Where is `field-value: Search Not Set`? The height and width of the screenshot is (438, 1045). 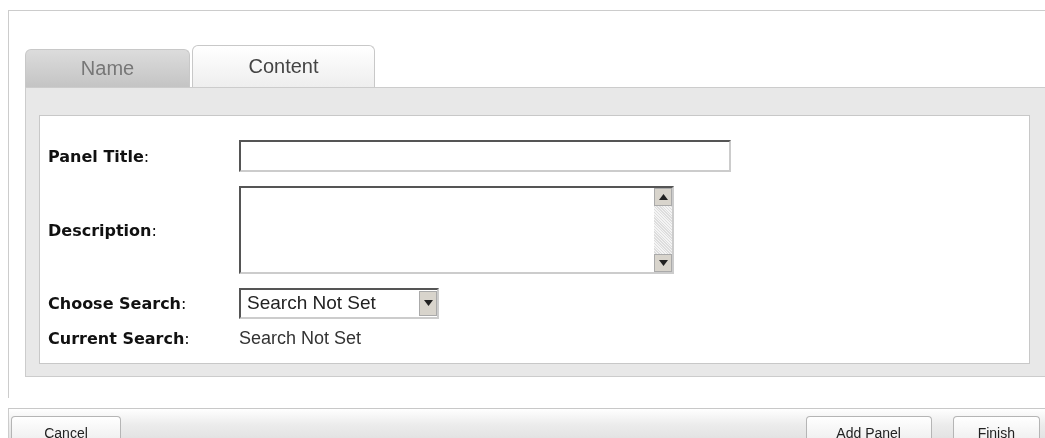
field-value: Search Not Set is located at coordinates (300, 338).